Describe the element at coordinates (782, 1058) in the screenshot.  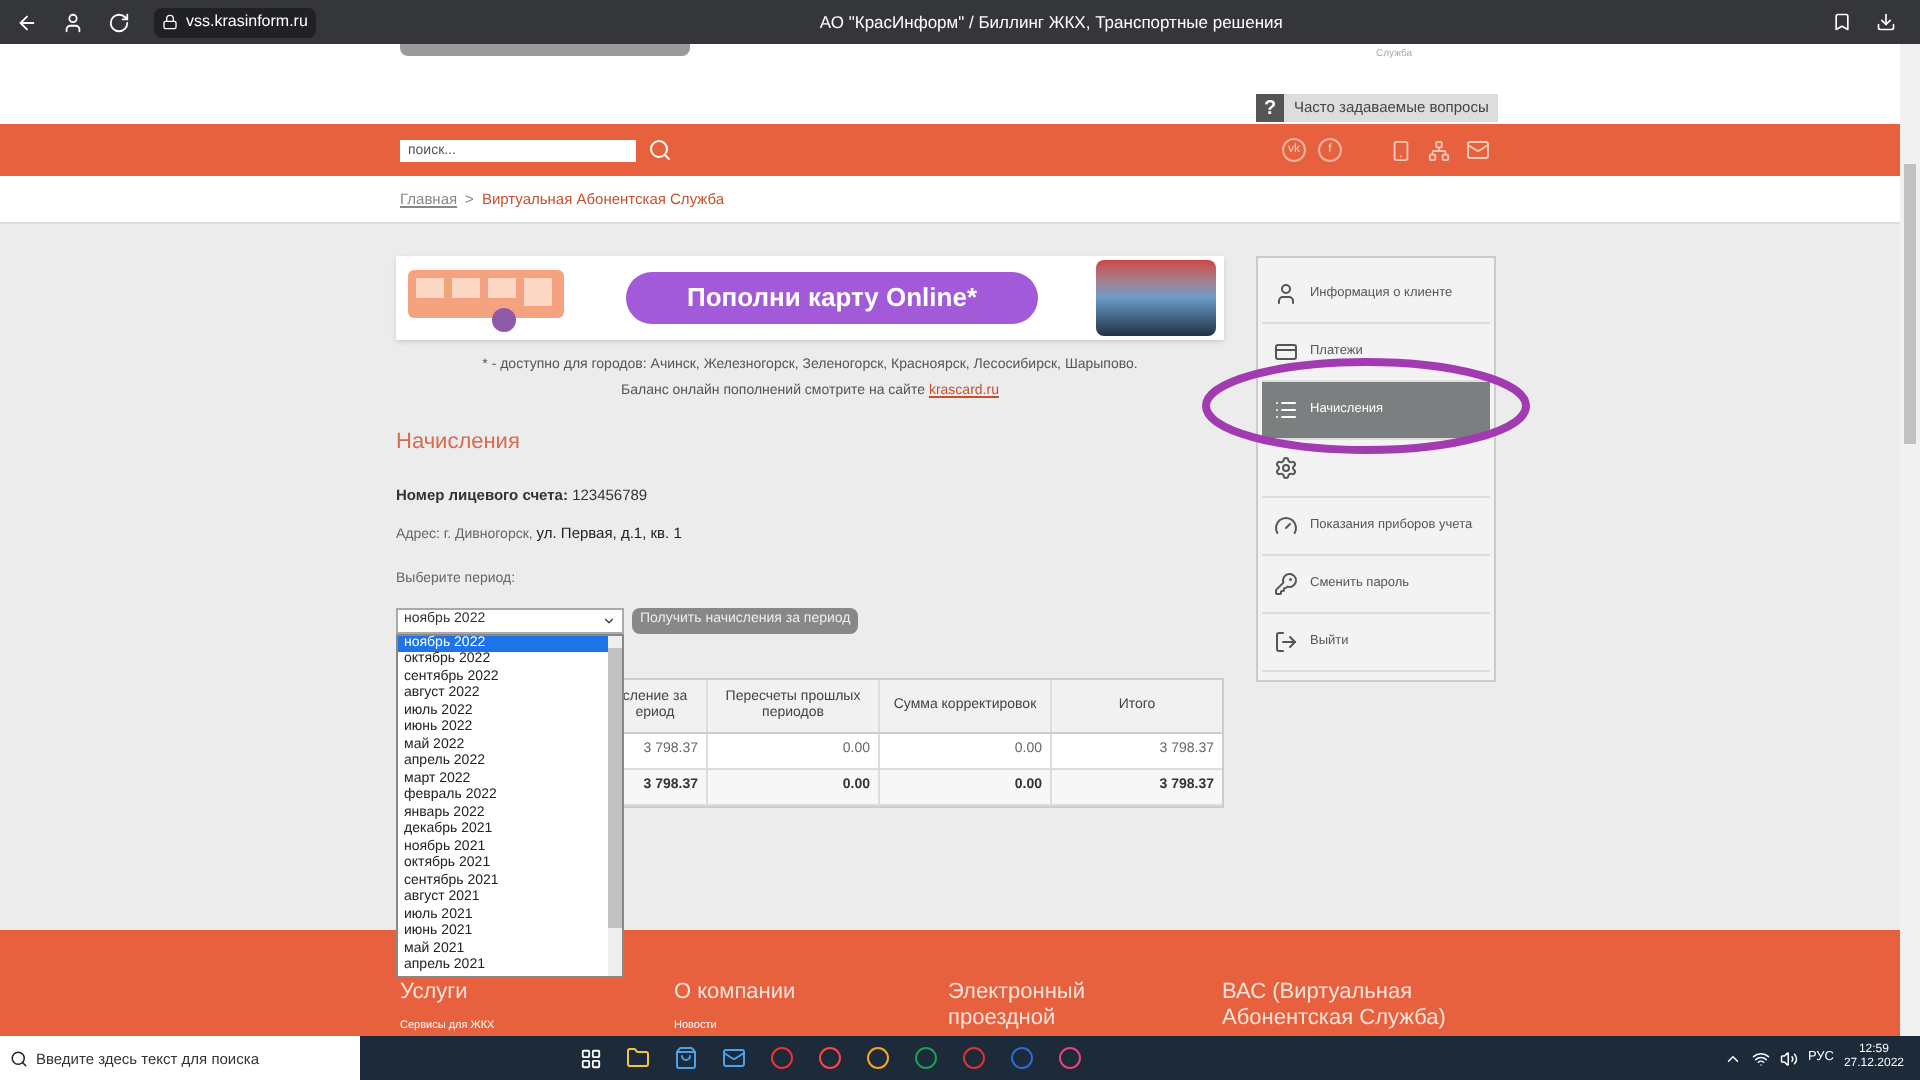
I see `browser-icon` at that location.